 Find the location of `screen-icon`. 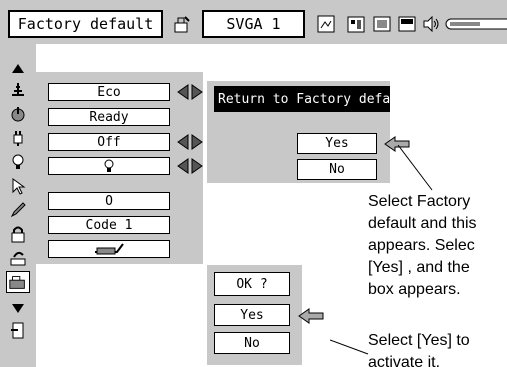

screen-icon is located at coordinates (382, 24).